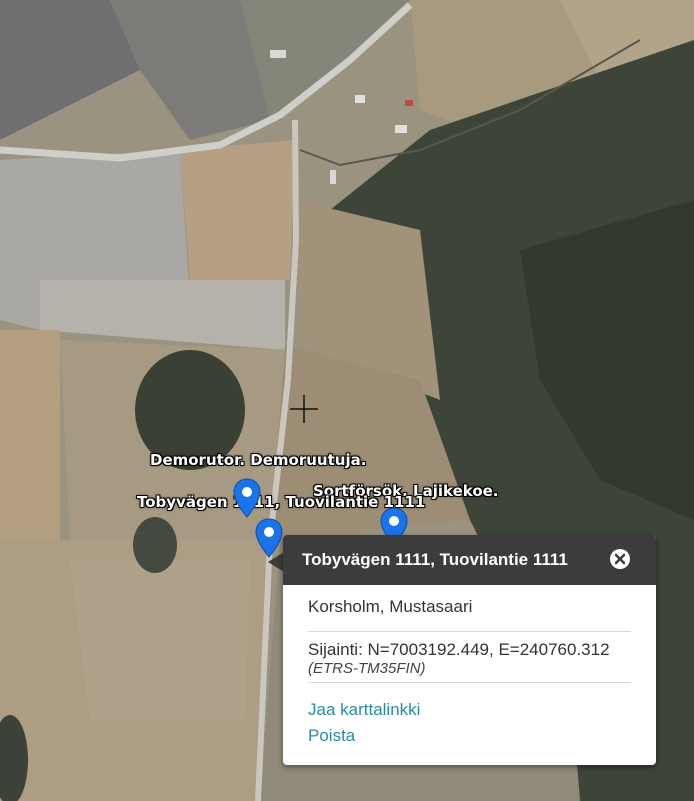 Image resolution: width=694 pixels, height=801 pixels. Describe the element at coordinates (435, 559) in the screenshot. I see `popup-title: Tobyvägen 1111, Tuovilantie 1111` at that location.